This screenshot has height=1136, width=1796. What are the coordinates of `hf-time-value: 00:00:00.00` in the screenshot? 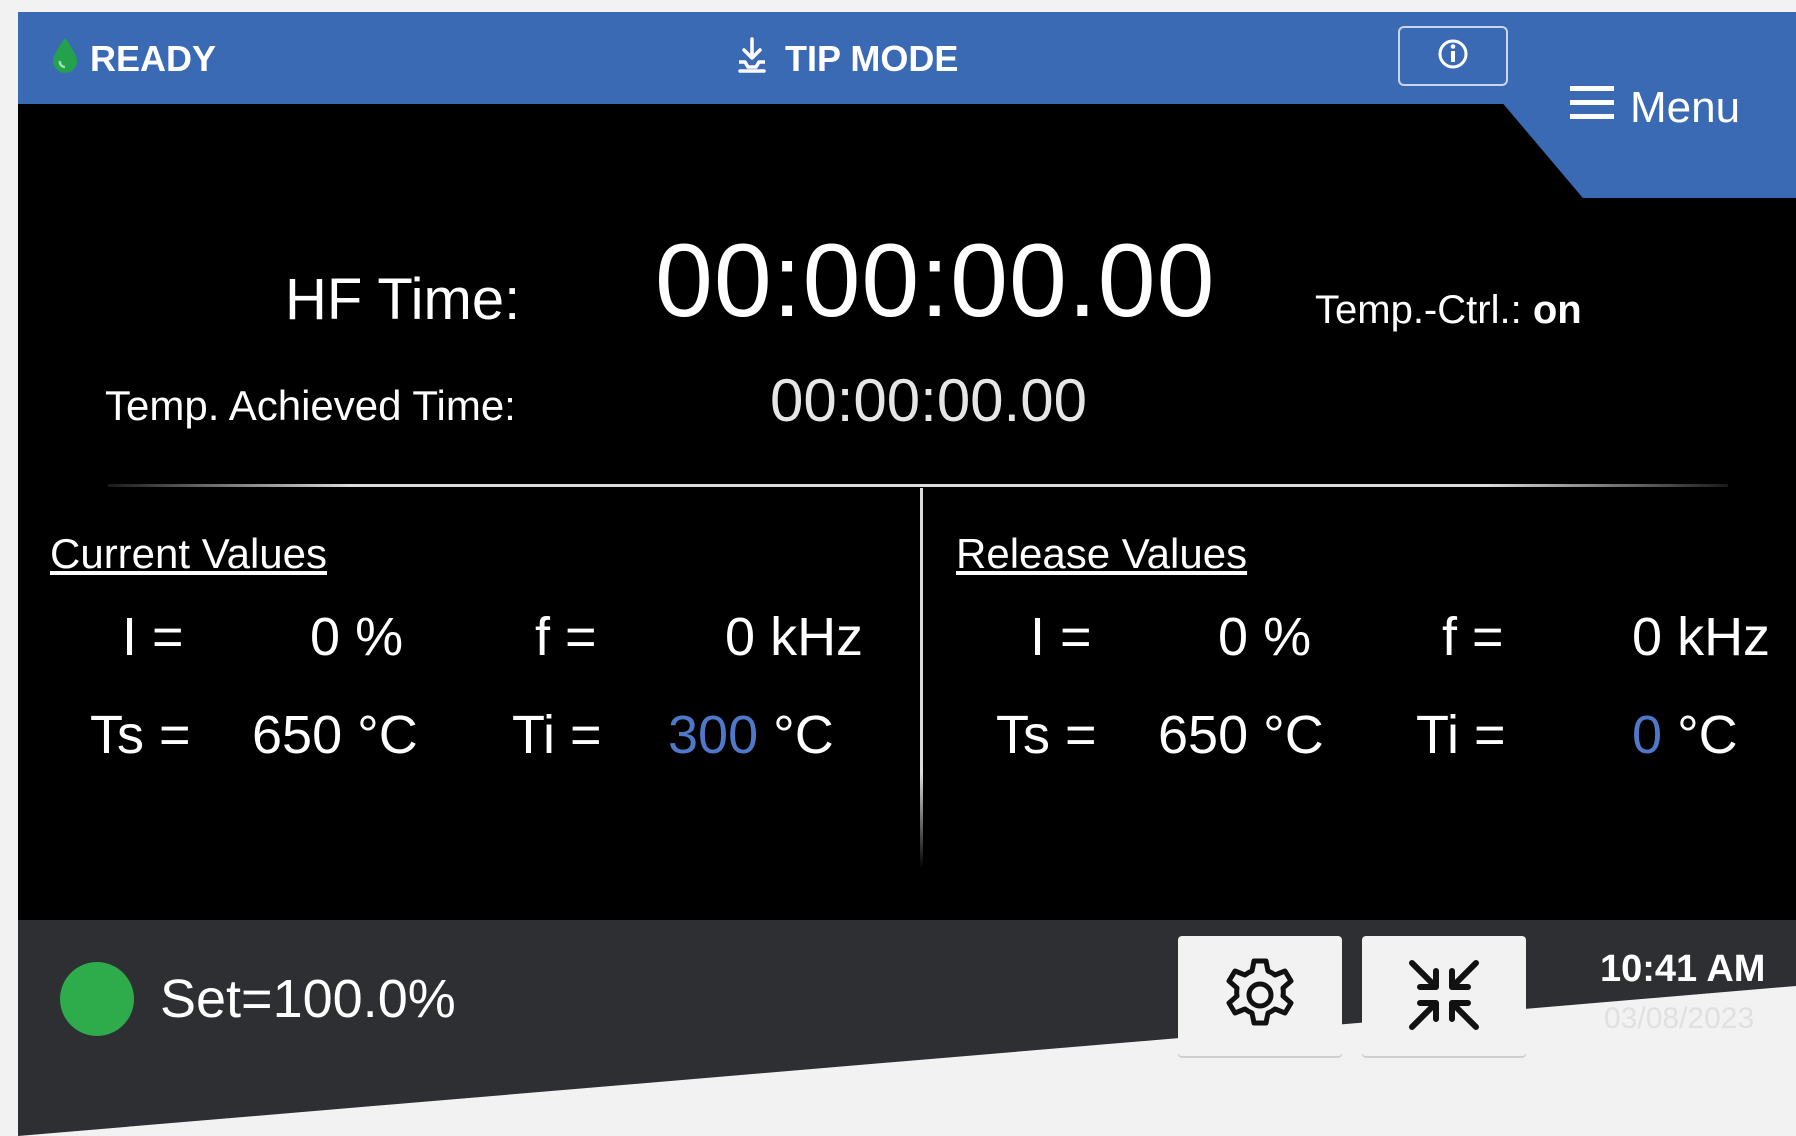 It's located at (935, 281).